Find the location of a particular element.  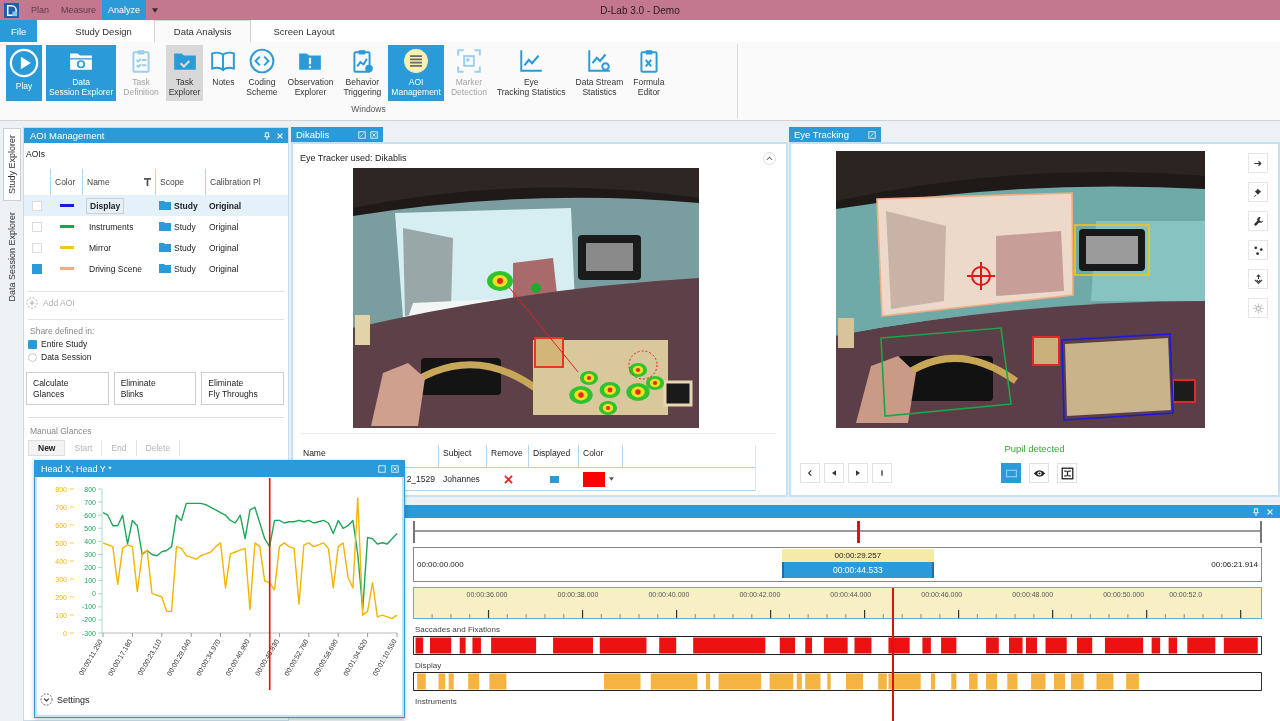

panel-title: AOI Management is located at coordinates (68, 135).